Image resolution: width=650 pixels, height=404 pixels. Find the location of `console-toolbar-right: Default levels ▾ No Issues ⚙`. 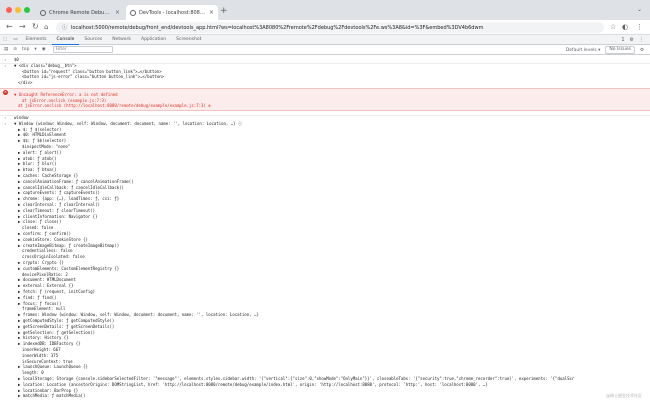

console-toolbar-right: Default levels ▾ No Issues ⚙ is located at coordinates (605, 50).